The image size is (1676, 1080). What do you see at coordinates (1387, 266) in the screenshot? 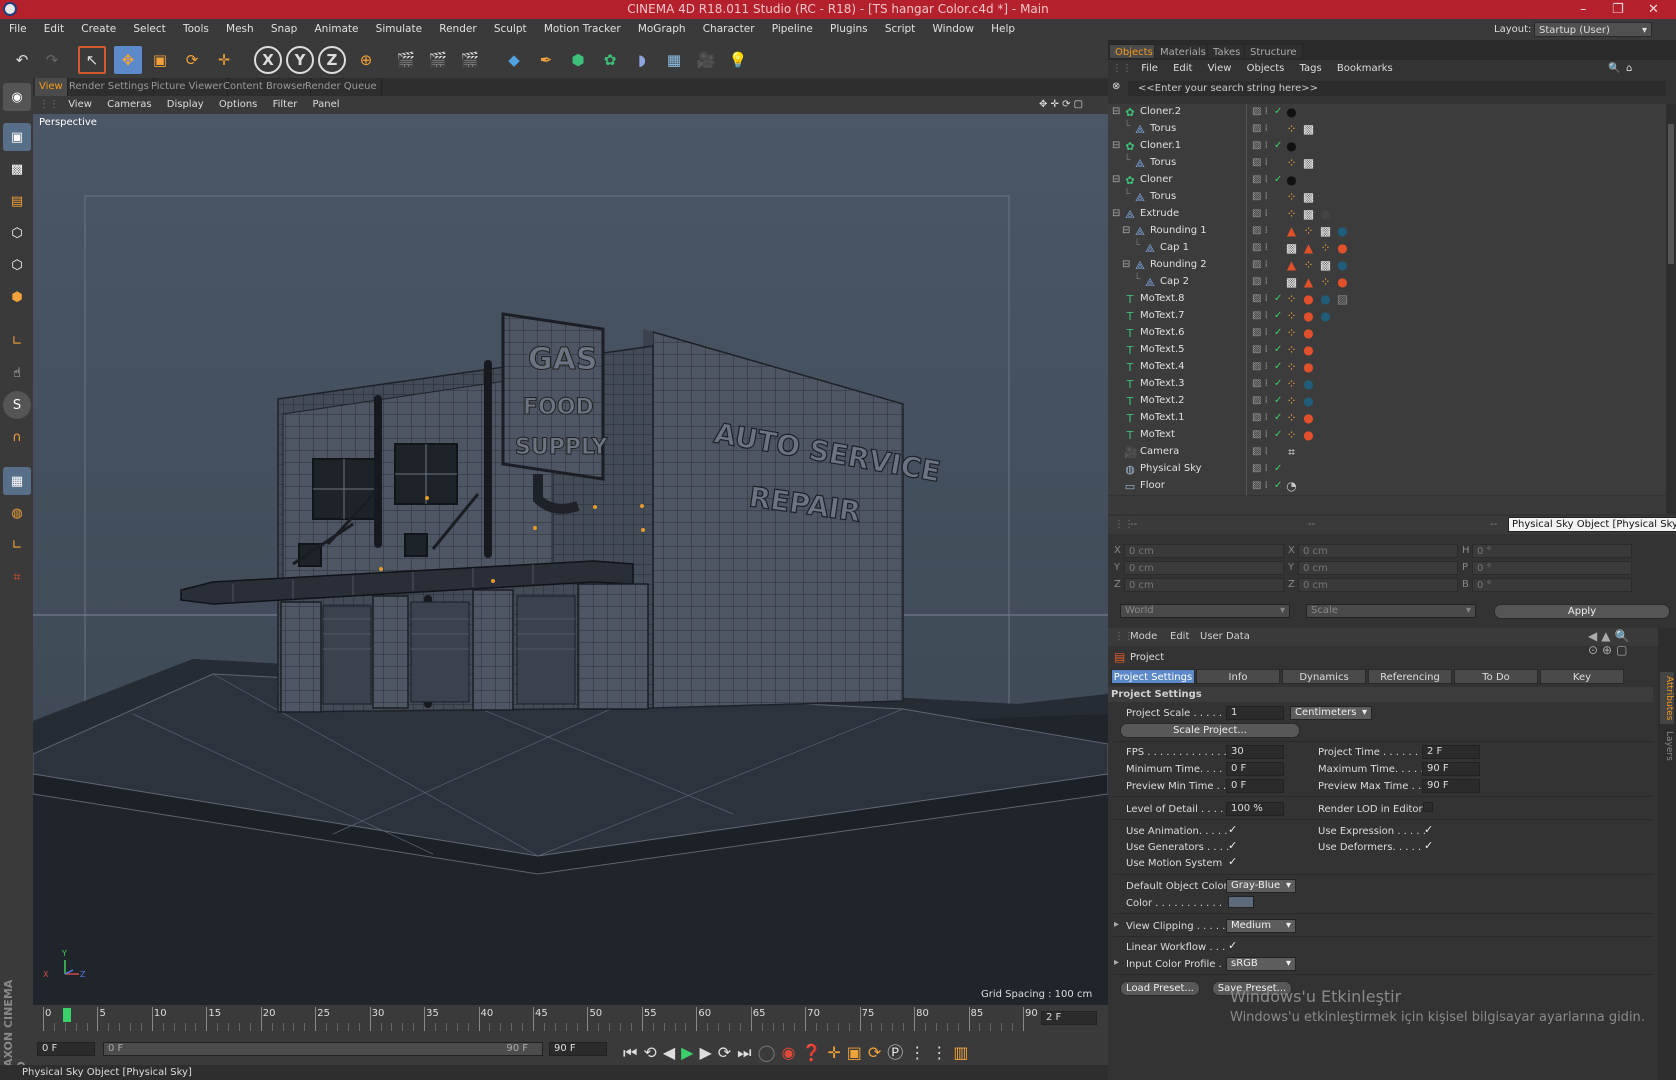
I see `object-row: ⊟ ⟁ Rounding 2 ▨ ⁞ ▲ ⁘ ▩ ●` at bounding box center [1387, 266].